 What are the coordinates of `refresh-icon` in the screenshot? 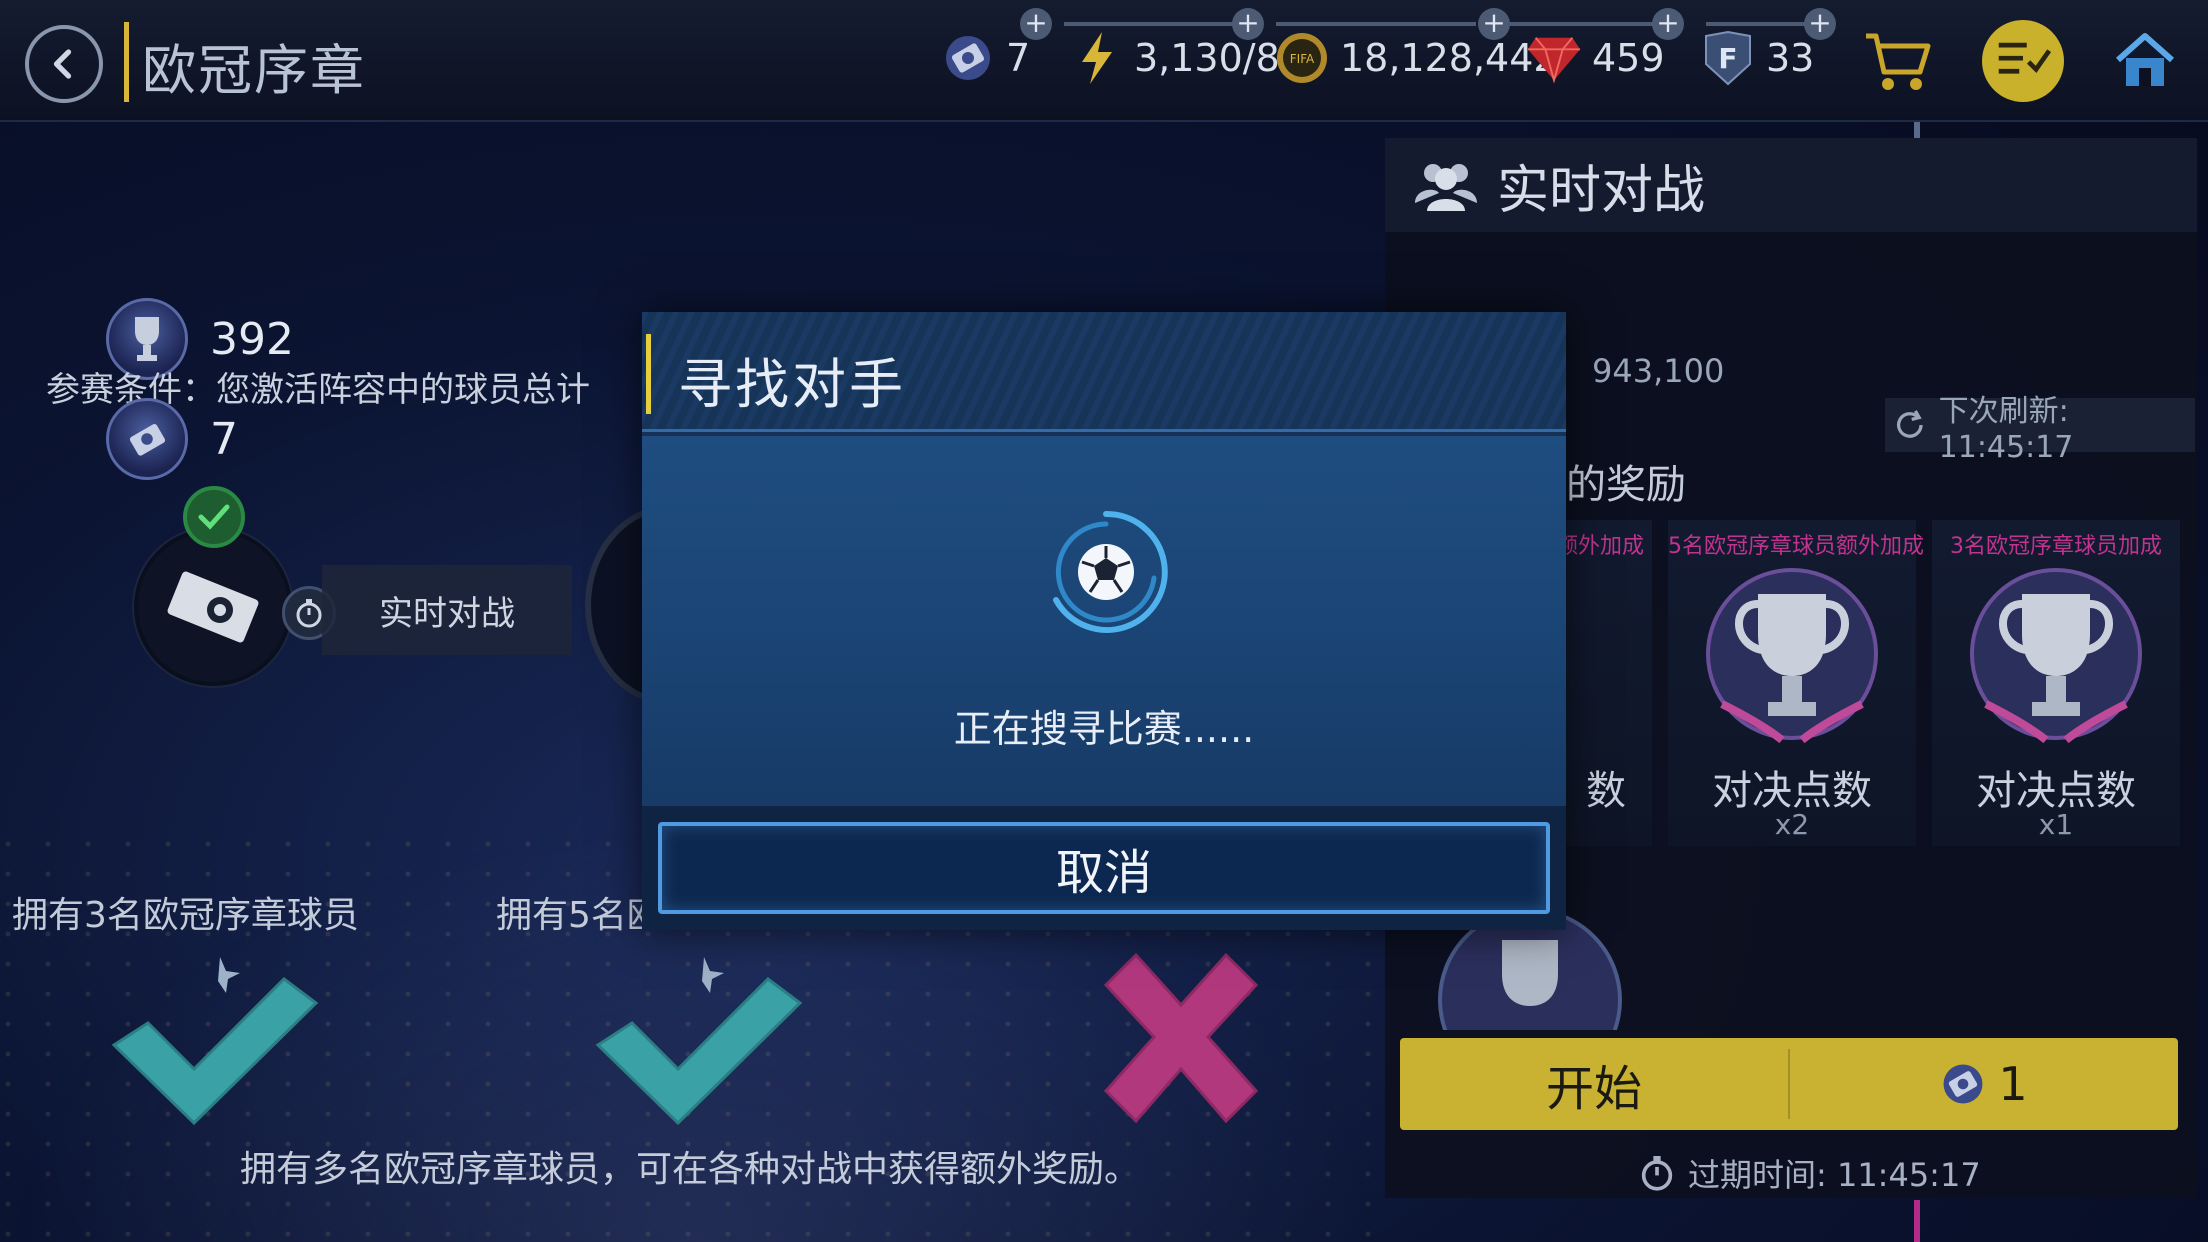 It's located at (1910, 424).